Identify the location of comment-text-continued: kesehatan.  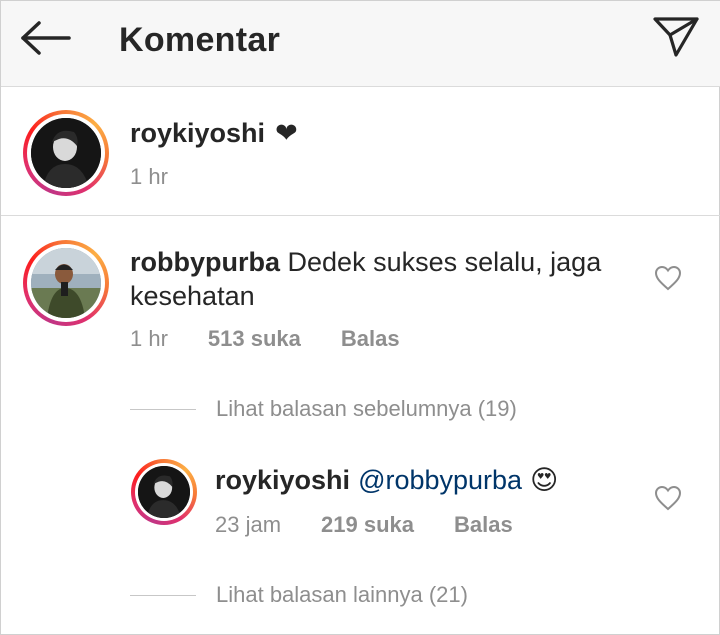
(192, 296).